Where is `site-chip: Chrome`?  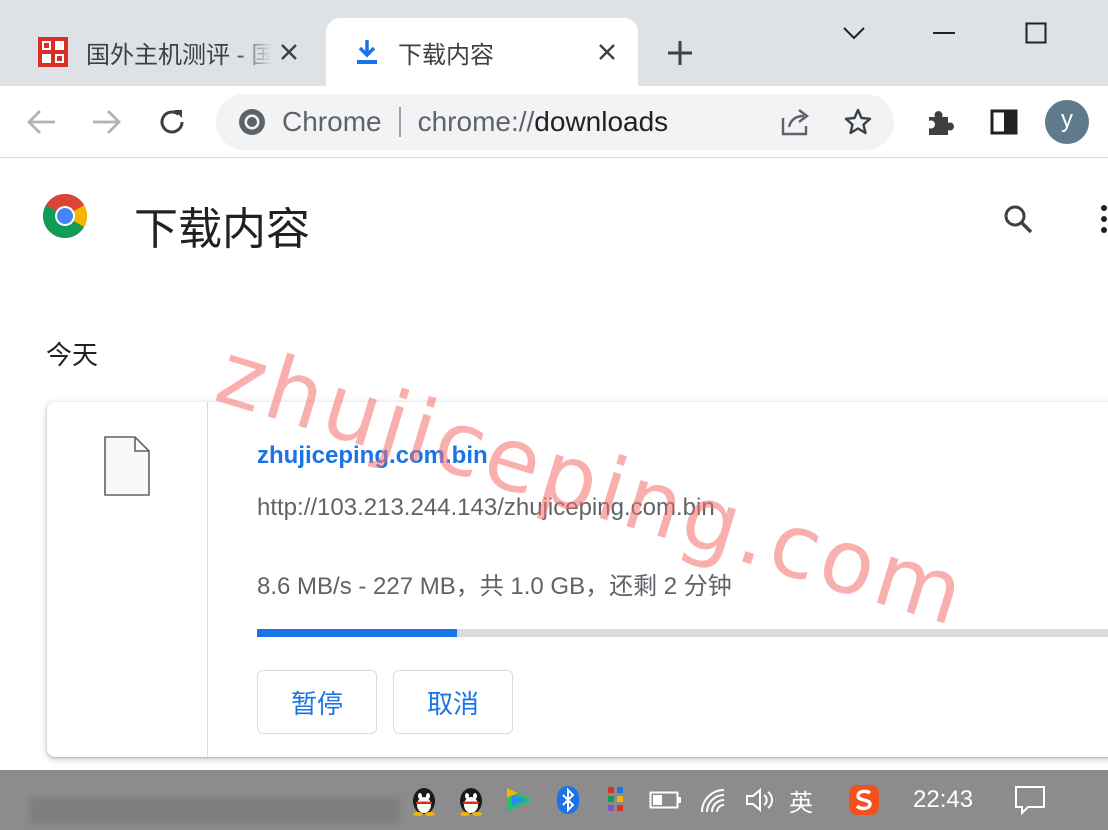
site-chip: Chrome is located at coordinates (332, 121).